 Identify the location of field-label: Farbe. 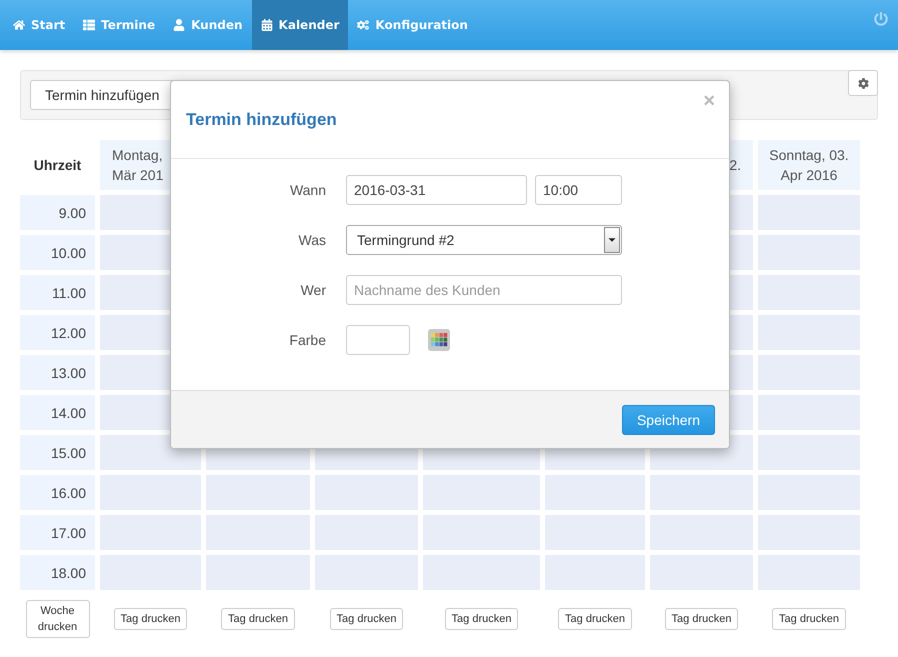
(307, 340).